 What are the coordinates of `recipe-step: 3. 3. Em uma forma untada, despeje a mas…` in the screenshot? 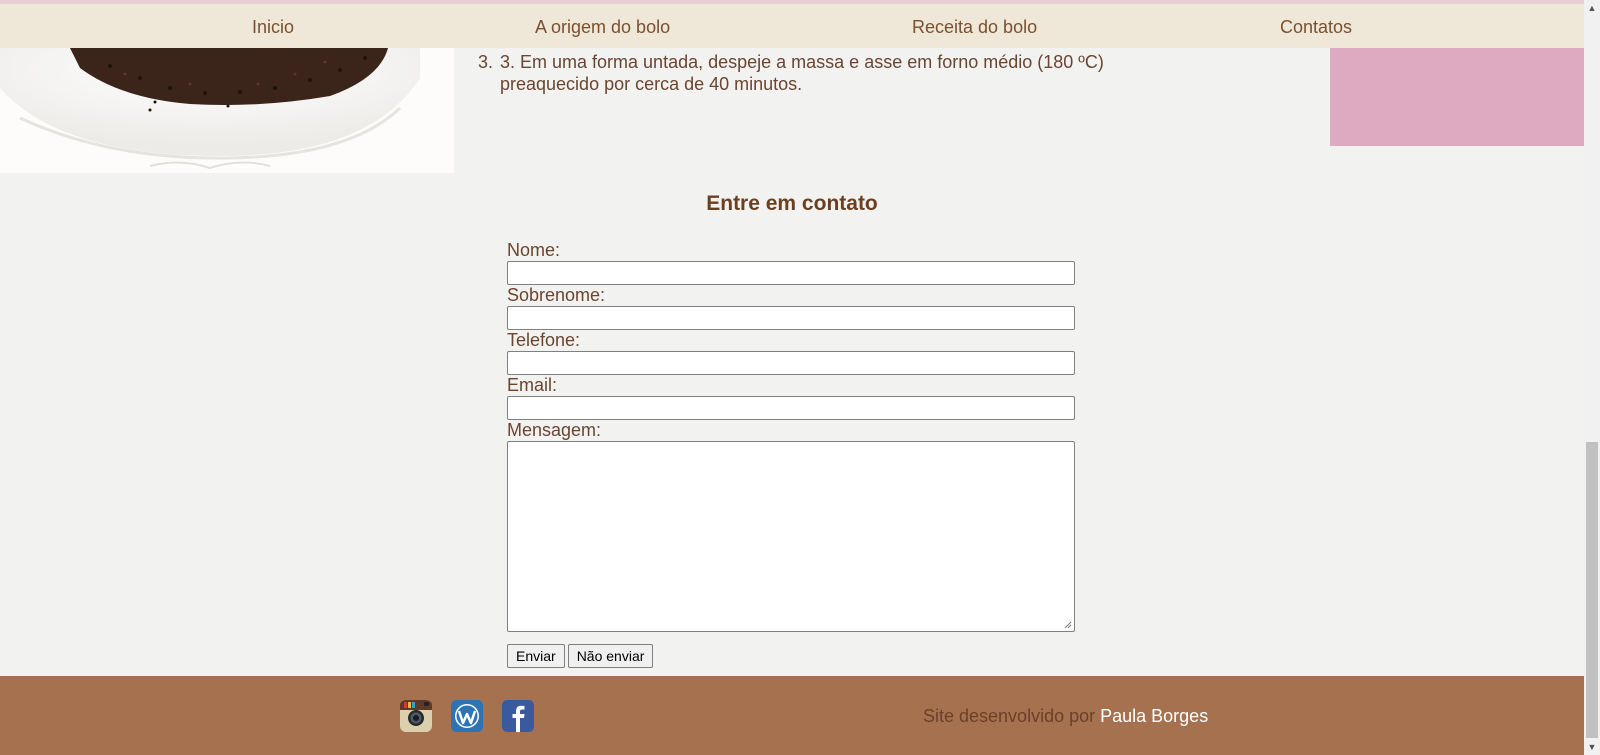 It's located at (808, 73).